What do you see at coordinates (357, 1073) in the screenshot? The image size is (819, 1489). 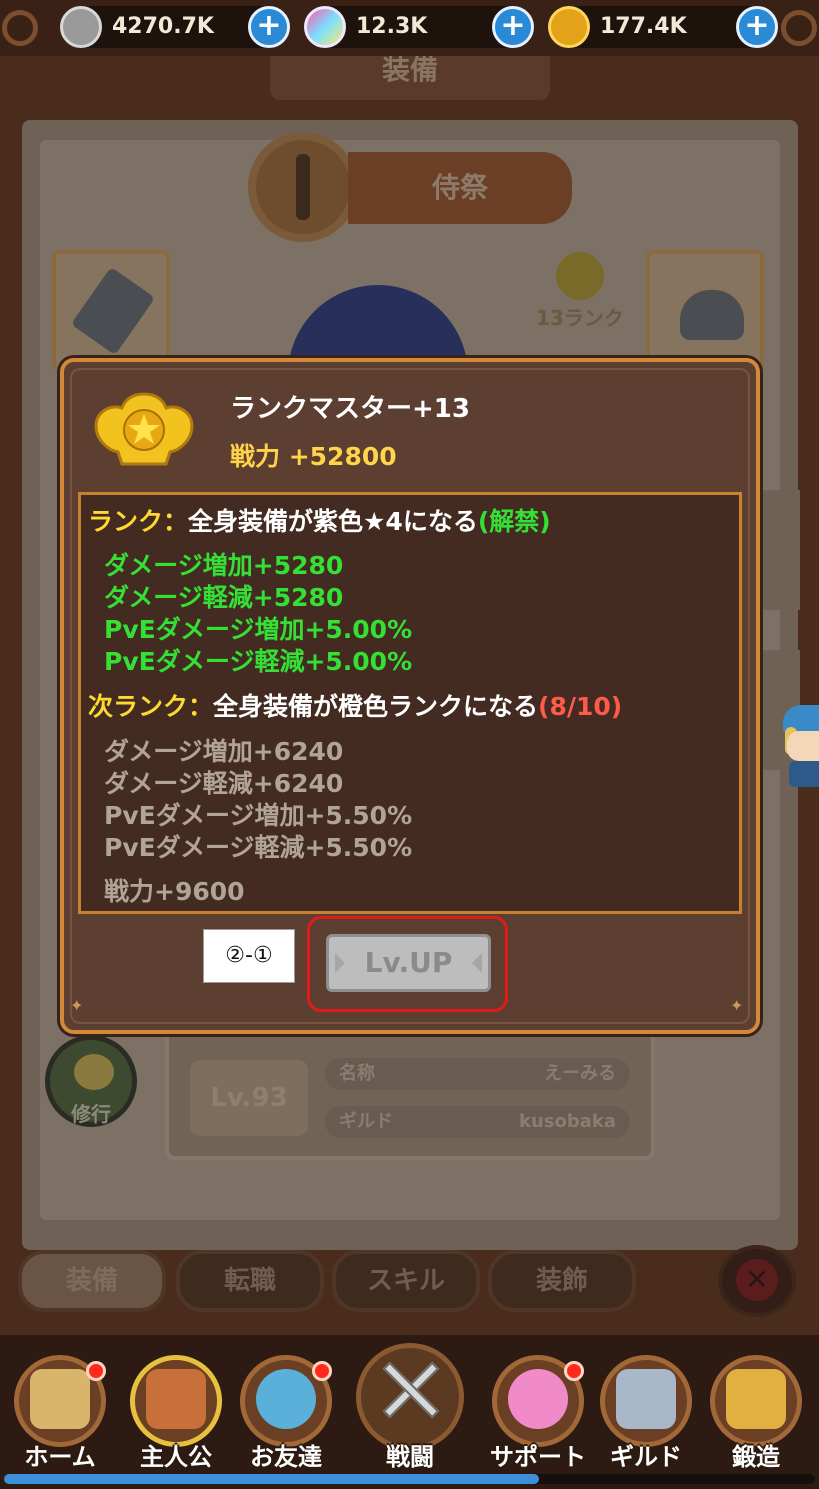 I see `profile-name-key: 名称` at bounding box center [357, 1073].